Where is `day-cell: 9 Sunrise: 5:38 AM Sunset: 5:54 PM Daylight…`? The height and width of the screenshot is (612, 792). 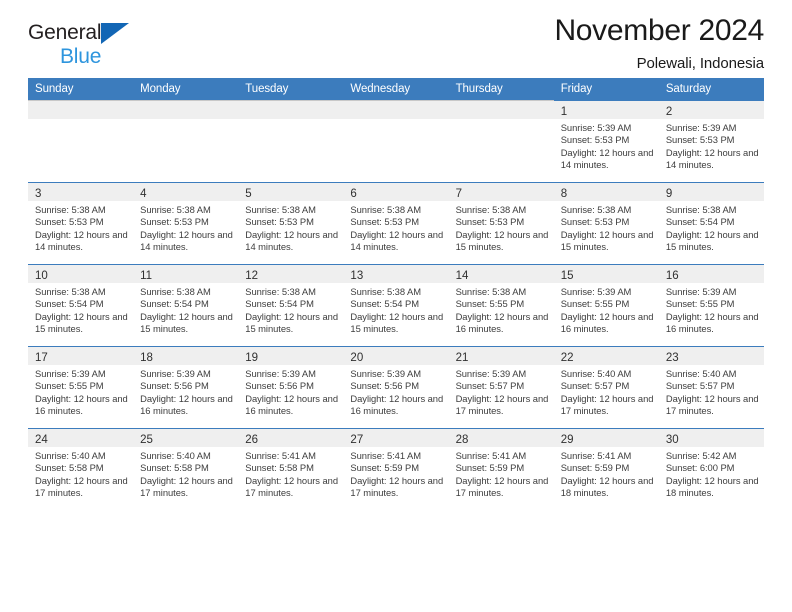 day-cell: 9 Sunrise: 5:38 AM Sunset: 5:54 PM Daylight… is located at coordinates (711, 223).